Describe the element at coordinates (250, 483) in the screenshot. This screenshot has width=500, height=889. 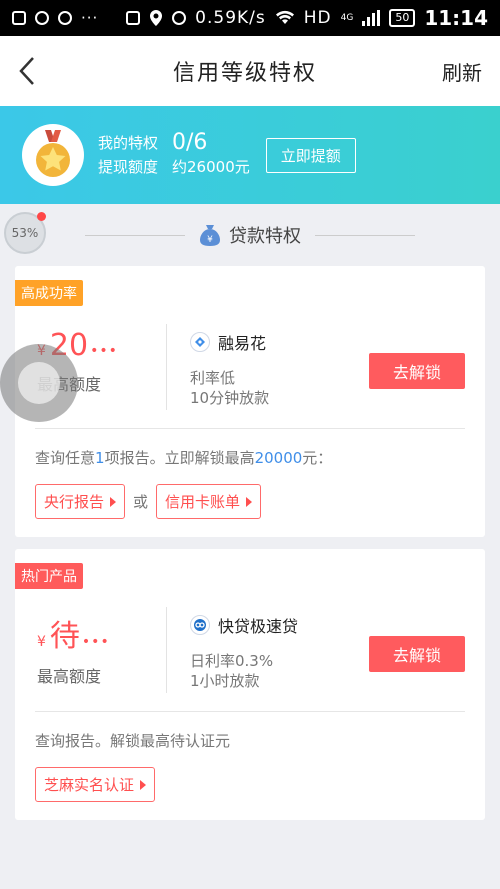
I see `loan-card-bottom: 查询任意1项报告。立即解锁最高20000元： 央行报告 或 信用卡账单` at that location.